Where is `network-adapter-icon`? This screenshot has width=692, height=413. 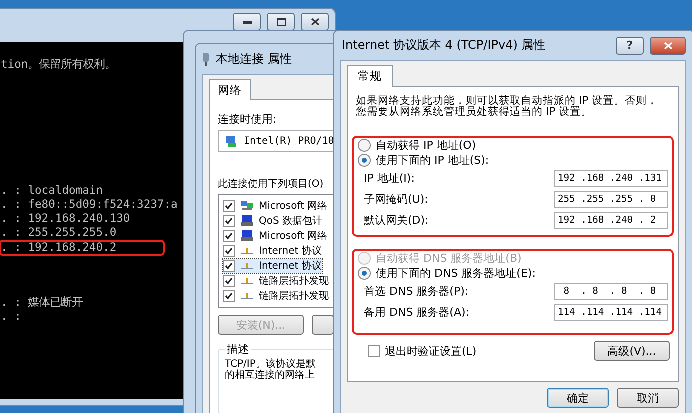 network-adapter-icon is located at coordinates (206, 59).